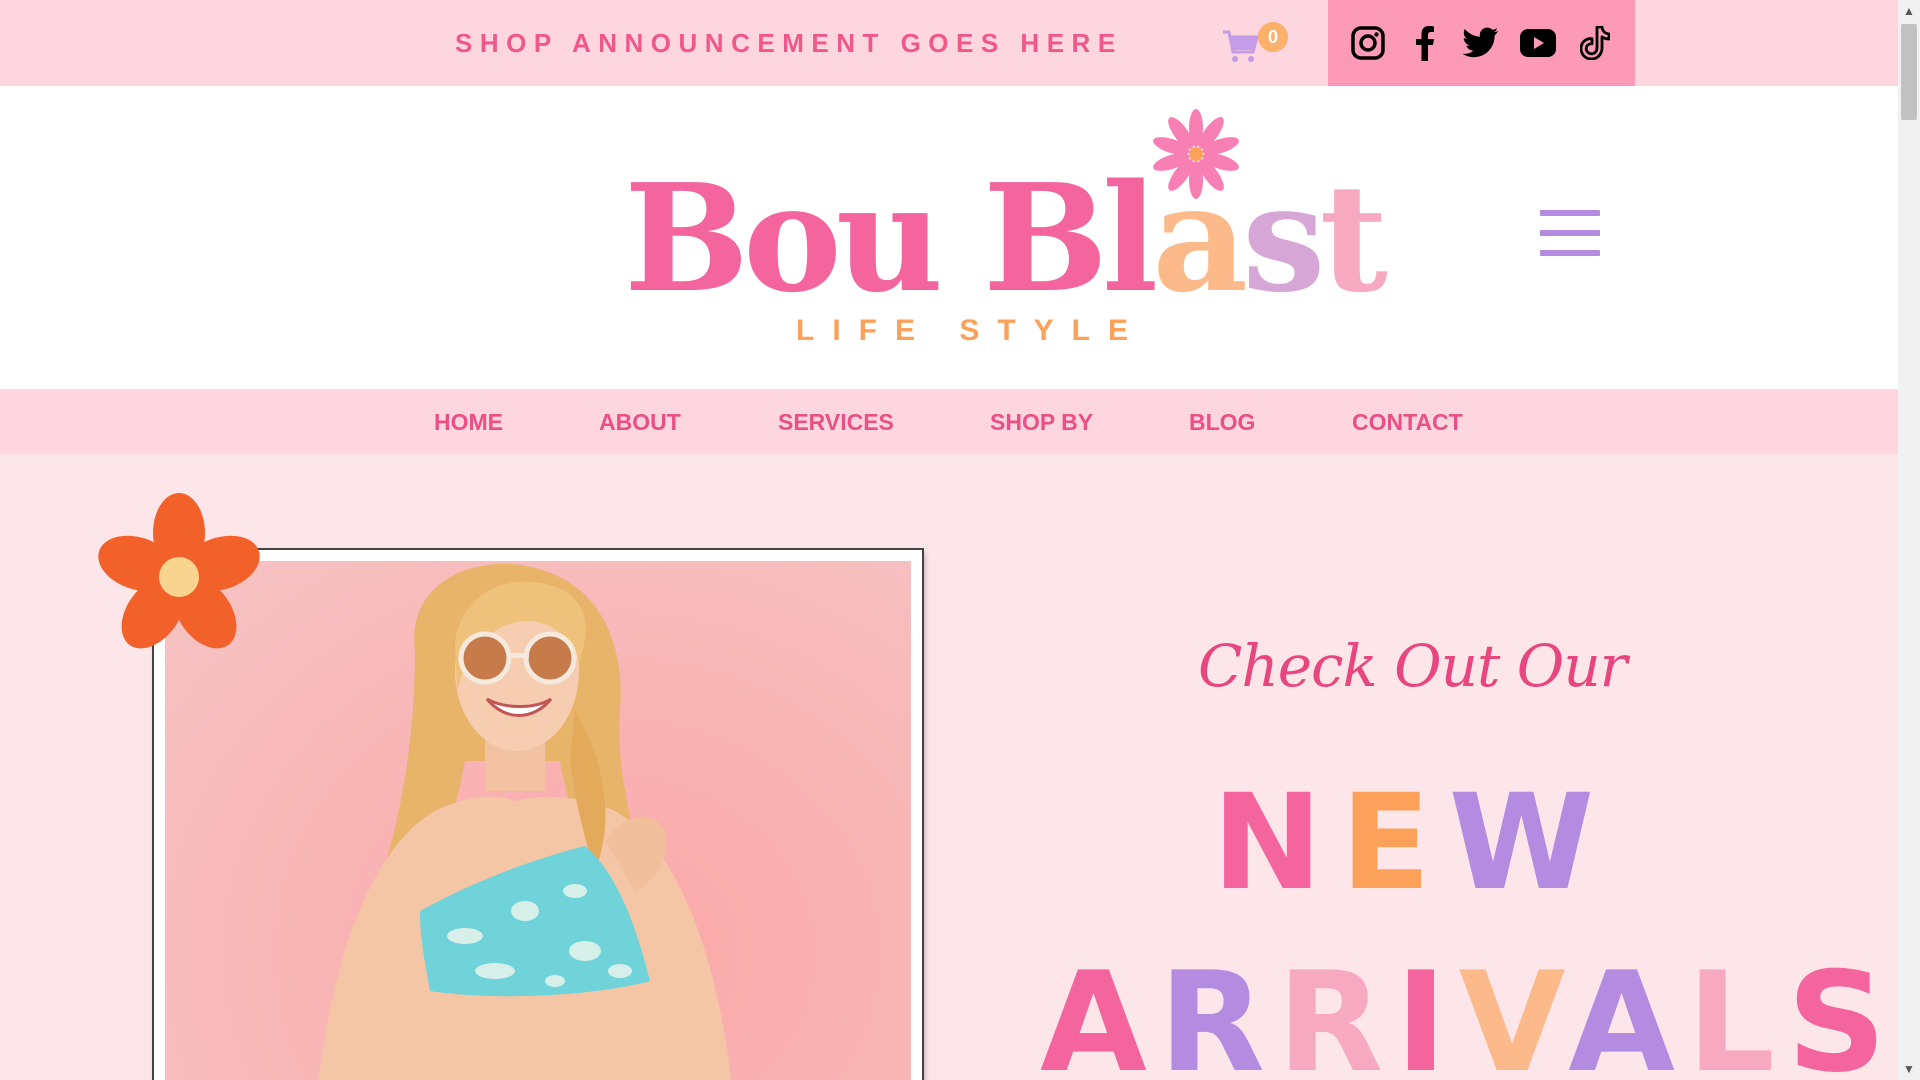 The width and height of the screenshot is (1920, 1080). Describe the element at coordinates (803, 238) in the screenshot. I see `logo-part-bou: Bou` at that location.